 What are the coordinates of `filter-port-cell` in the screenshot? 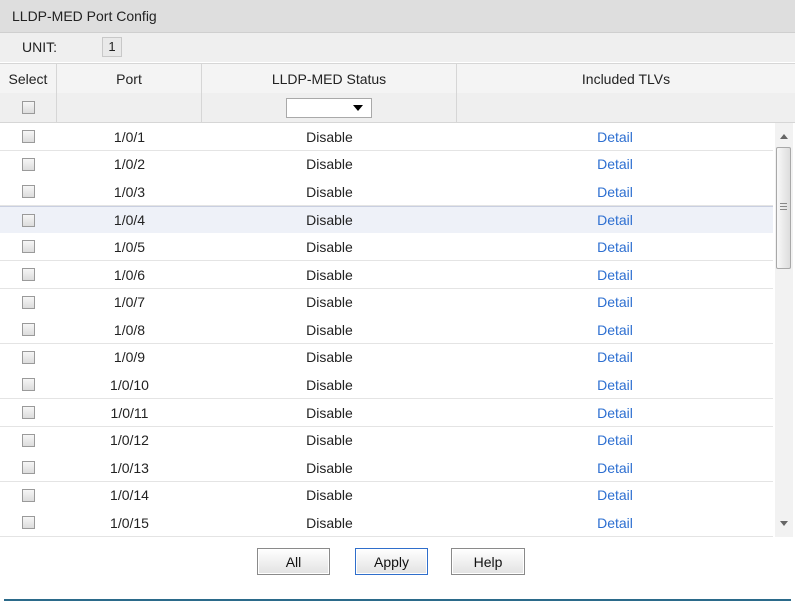 It's located at (129, 107).